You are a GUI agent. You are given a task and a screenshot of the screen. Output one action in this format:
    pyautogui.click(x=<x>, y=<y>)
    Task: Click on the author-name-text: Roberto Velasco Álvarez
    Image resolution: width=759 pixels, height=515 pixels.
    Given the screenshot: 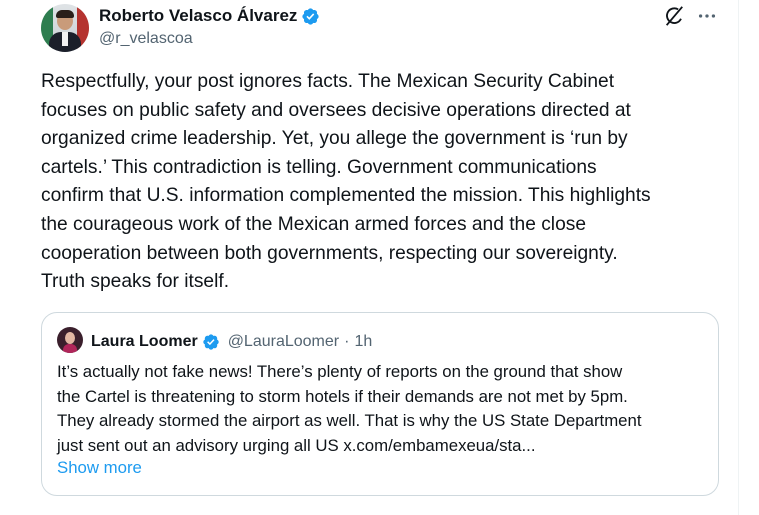 What is the action you would take?
    pyautogui.click(x=198, y=16)
    